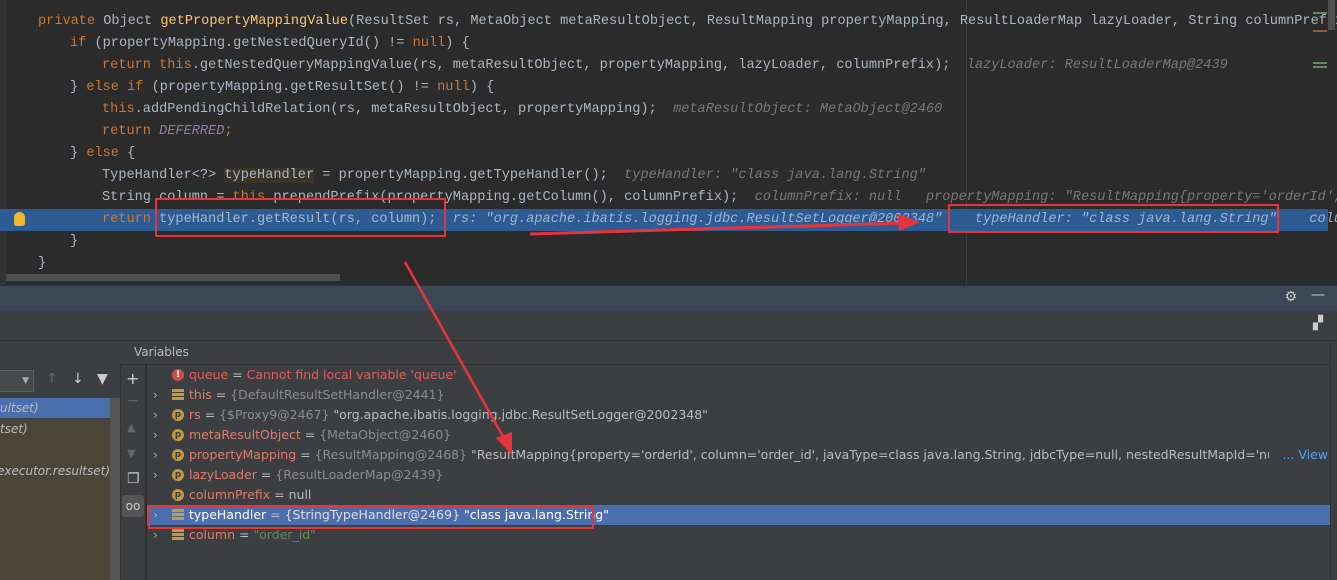 The height and width of the screenshot is (580, 1337). Describe the element at coordinates (132, 378) in the screenshot. I see `add-watch-icon: +` at that location.